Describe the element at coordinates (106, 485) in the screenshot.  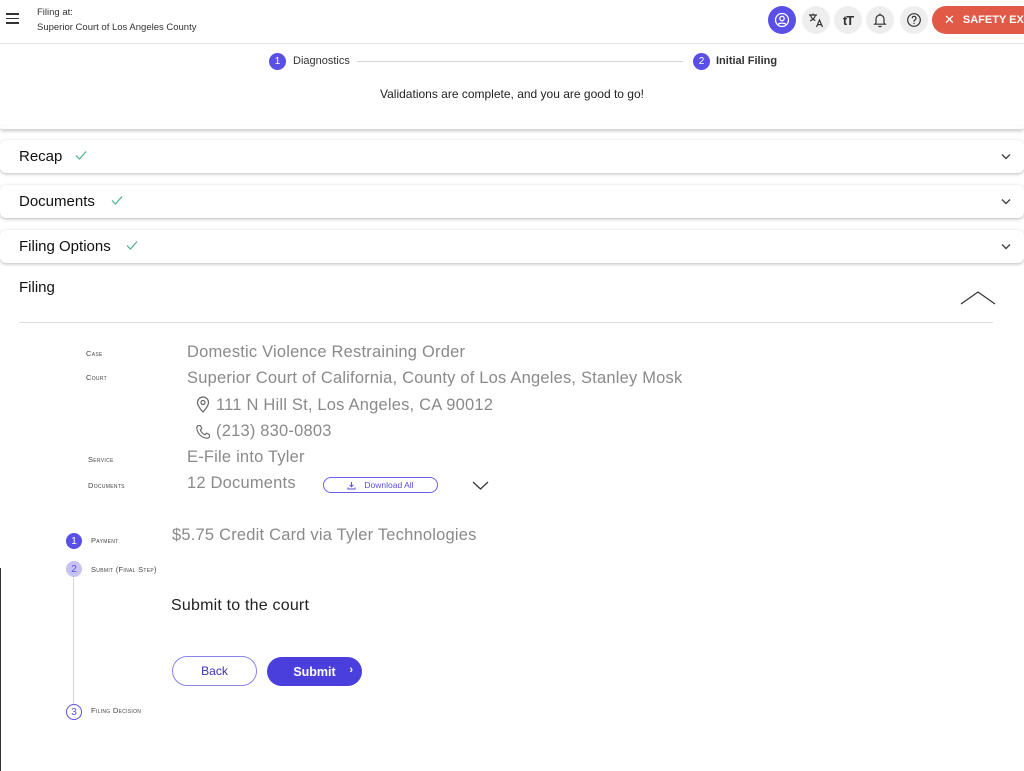
I see `documents-label: Documents` at that location.